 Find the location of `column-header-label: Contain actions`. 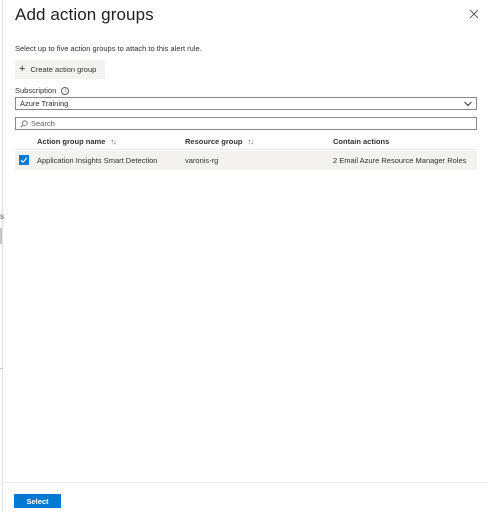

column-header-label: Contain actions is located at coordinates (361, 141).